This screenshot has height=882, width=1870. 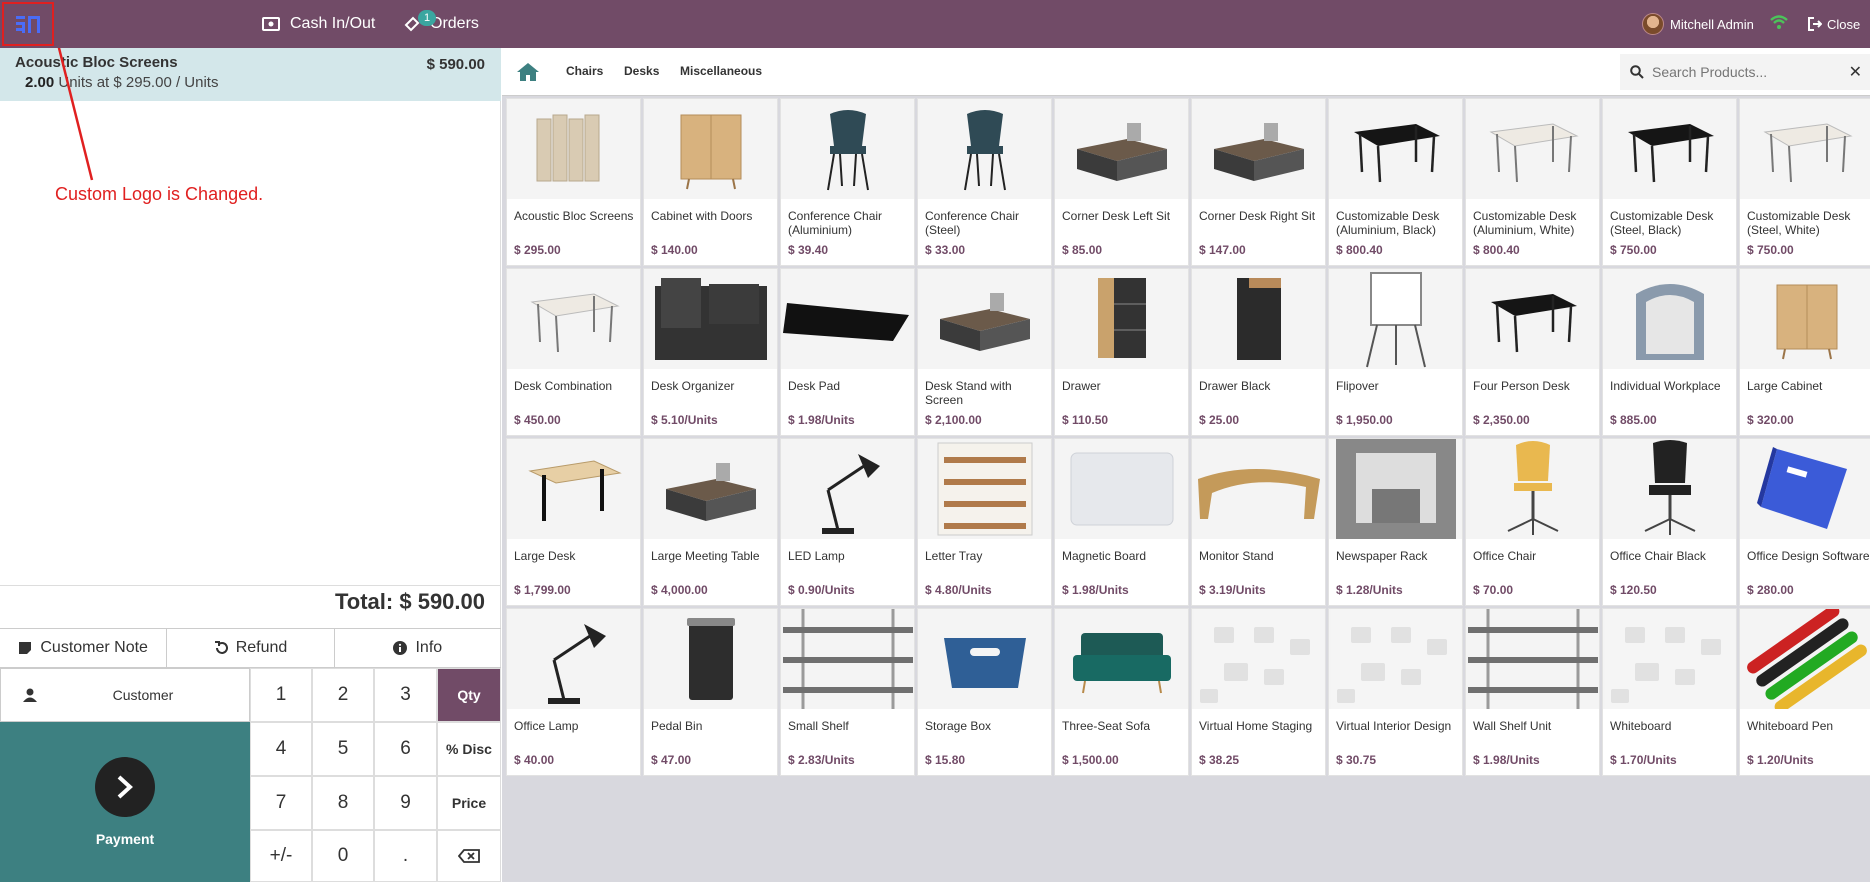 I want to click on numpad-key-6: 6, so click(x=405, y=749).